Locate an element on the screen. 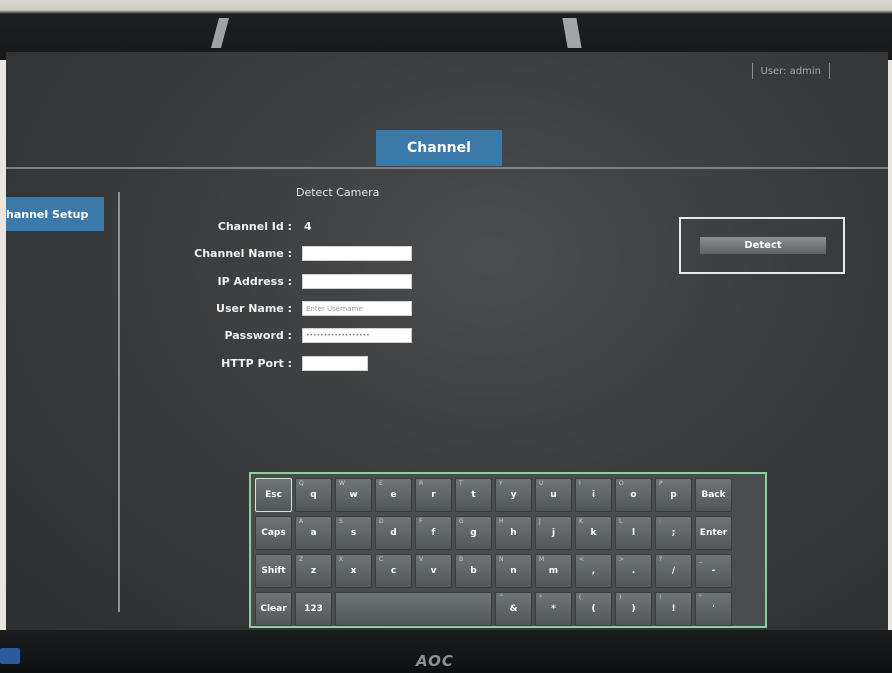 The image size is (892, 673). channel-name-label: Channel Name : is located at coordinates (243, 253).